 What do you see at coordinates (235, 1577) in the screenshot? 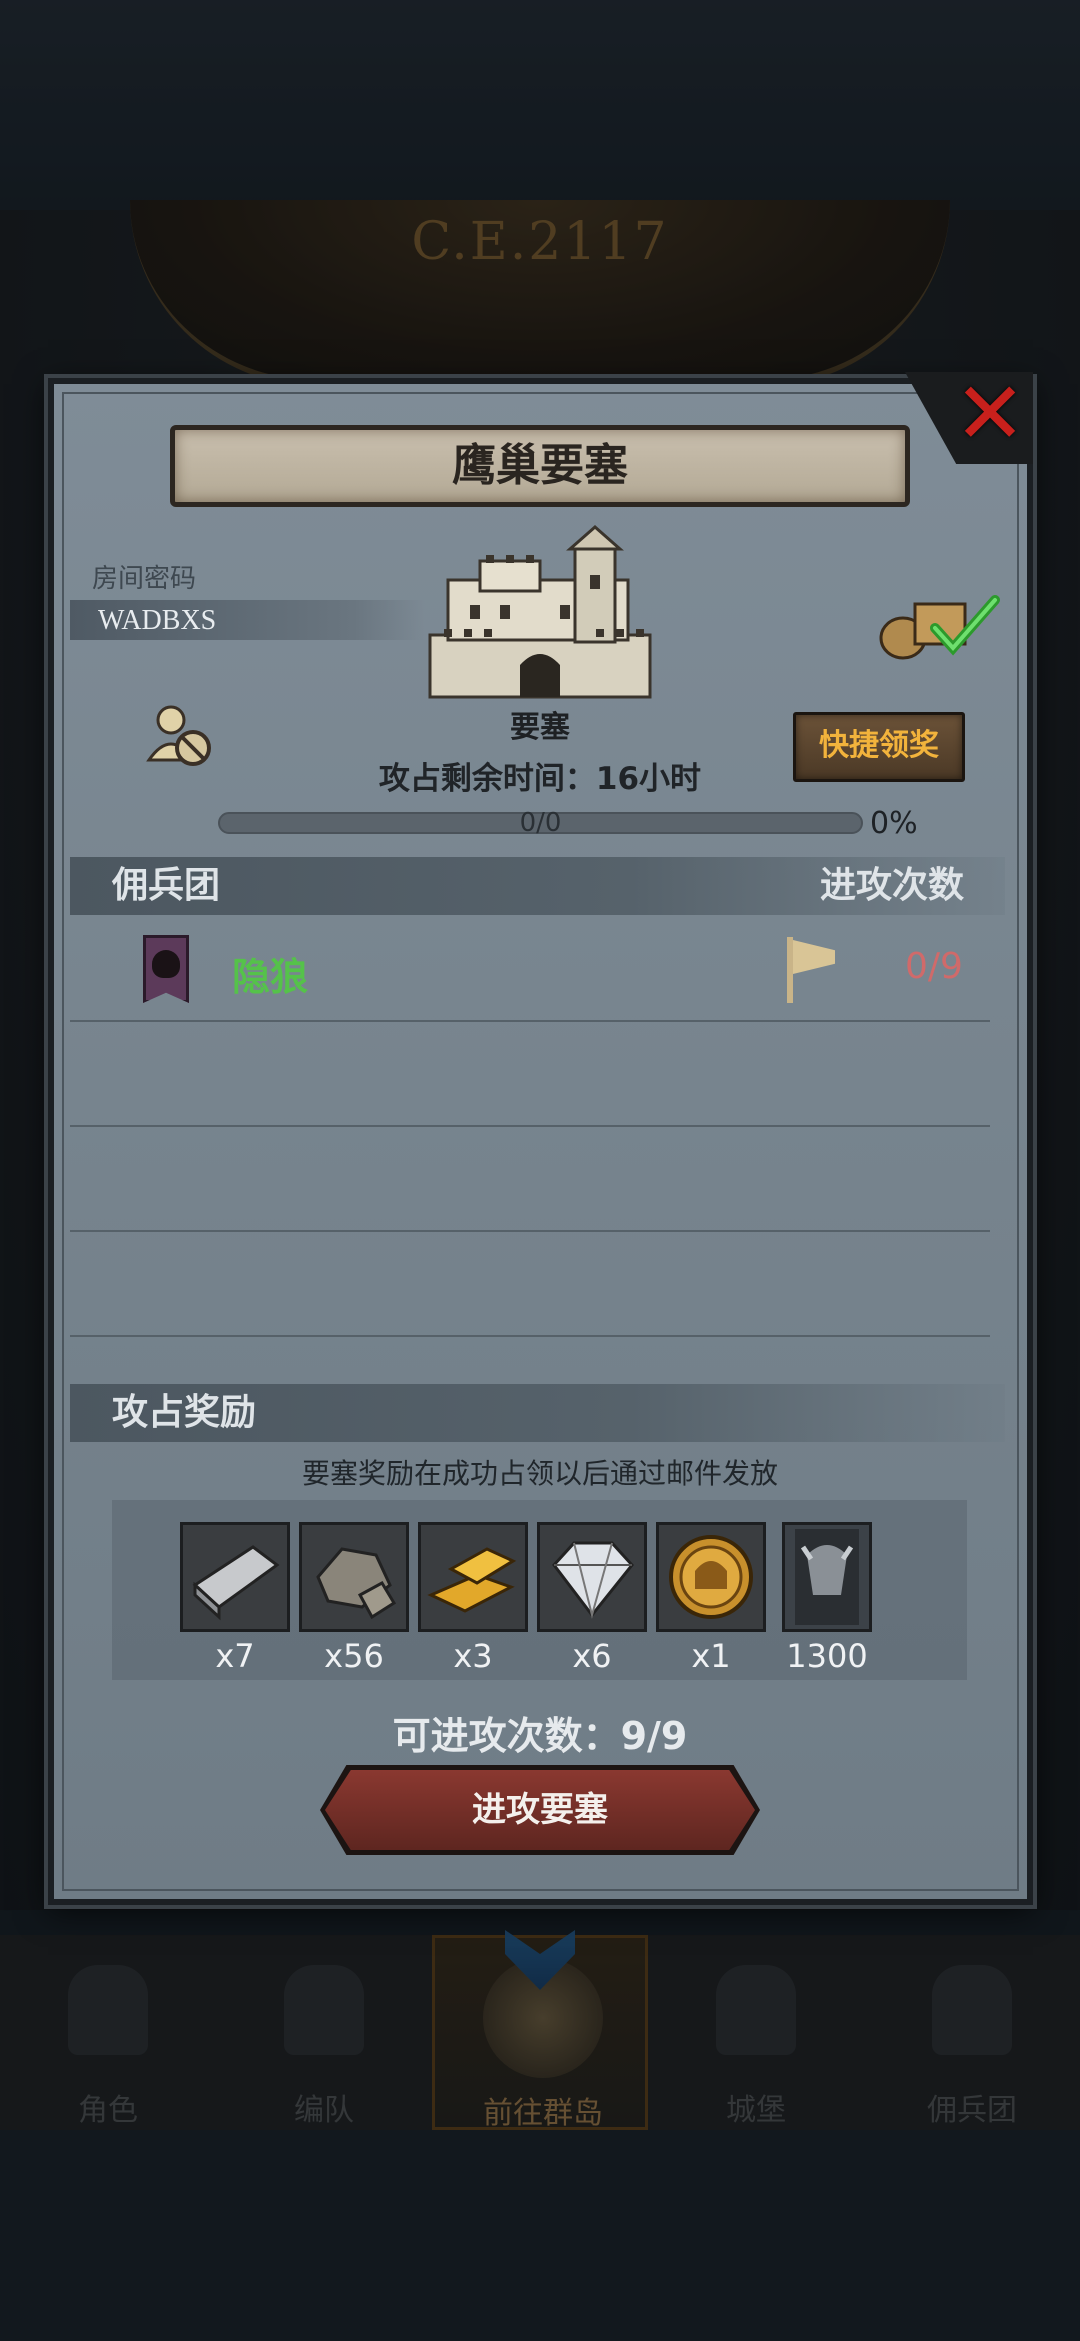
I see `iron-ingot-icon` at bounding box center [235, 1577].